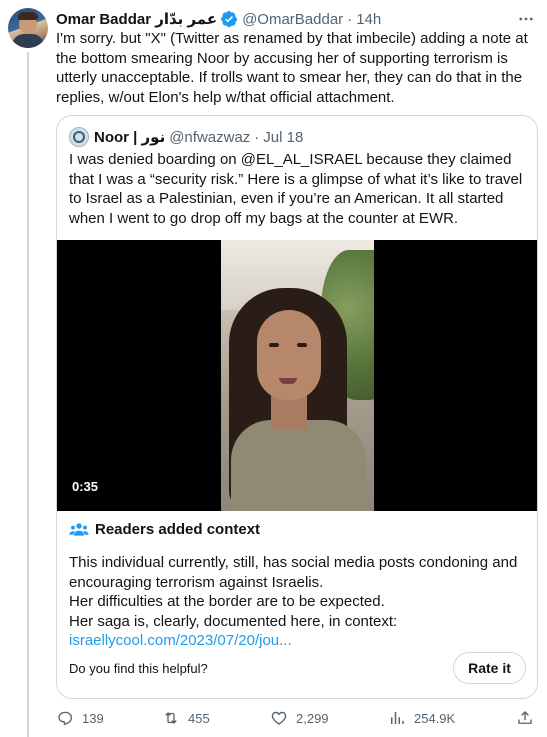  What do you see at coordinates (186, 718) in the screenshot?
I see `repost-button: 455` at bounding box center [186, 718].